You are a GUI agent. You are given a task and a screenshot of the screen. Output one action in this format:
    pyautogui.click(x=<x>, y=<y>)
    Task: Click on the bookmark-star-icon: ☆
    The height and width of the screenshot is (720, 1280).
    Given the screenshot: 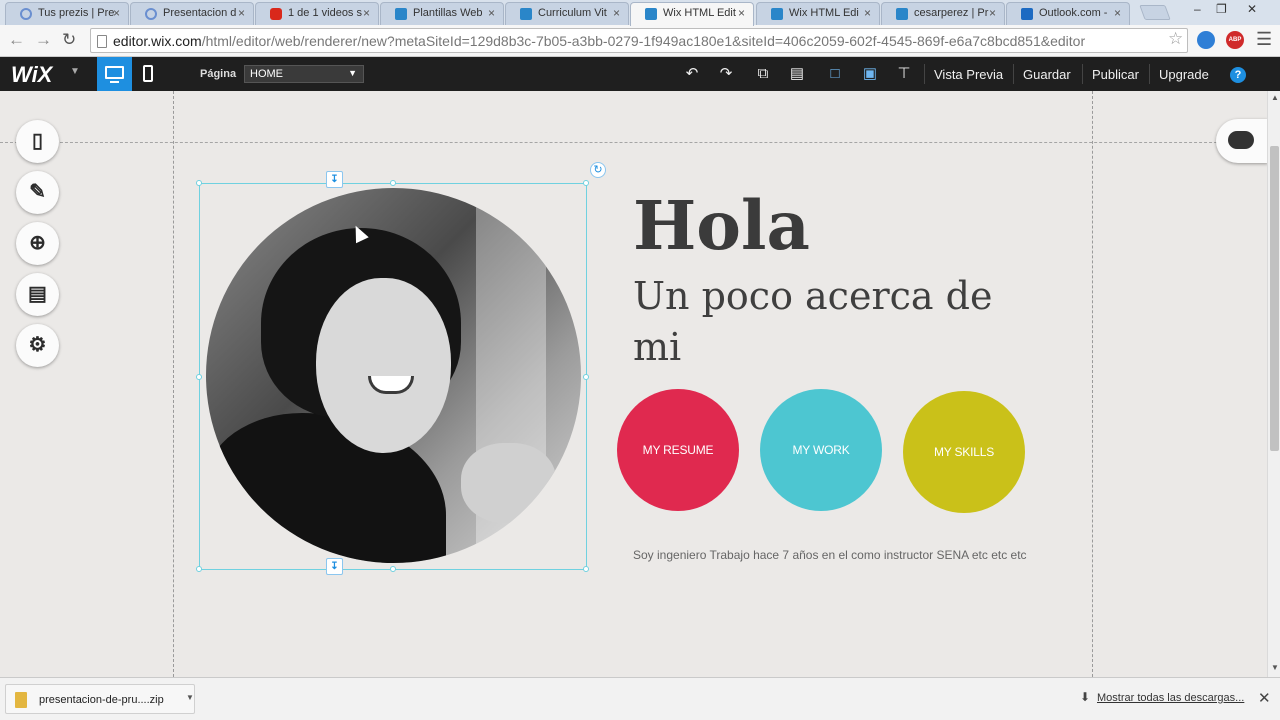 What is the action you would take?
    pyautogui.click(x=1175, y=39)
    